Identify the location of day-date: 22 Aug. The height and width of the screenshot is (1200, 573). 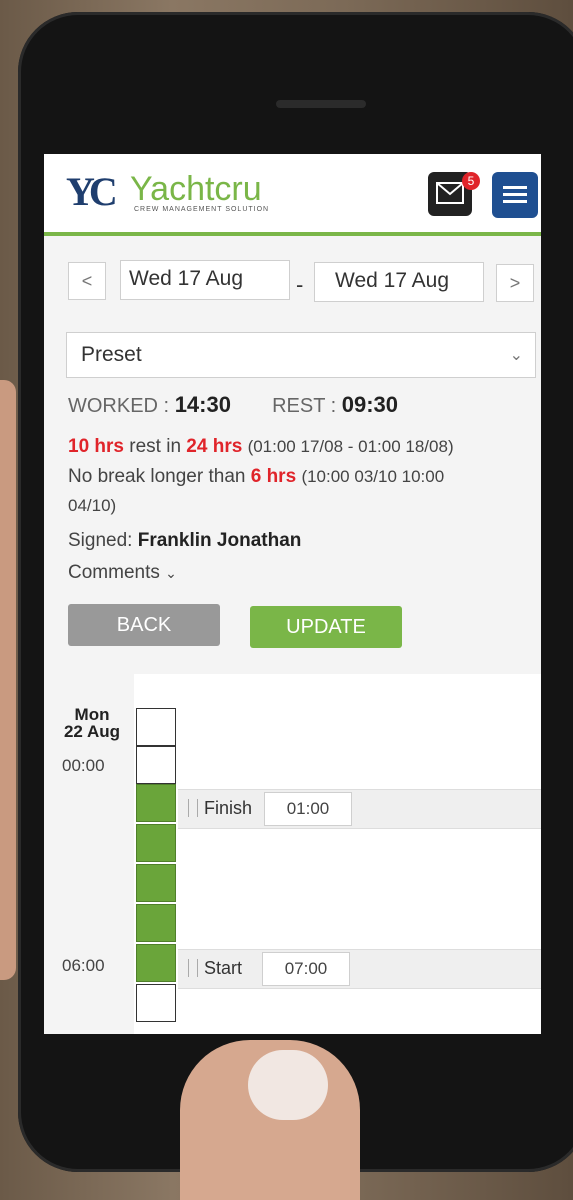
(92, 731).